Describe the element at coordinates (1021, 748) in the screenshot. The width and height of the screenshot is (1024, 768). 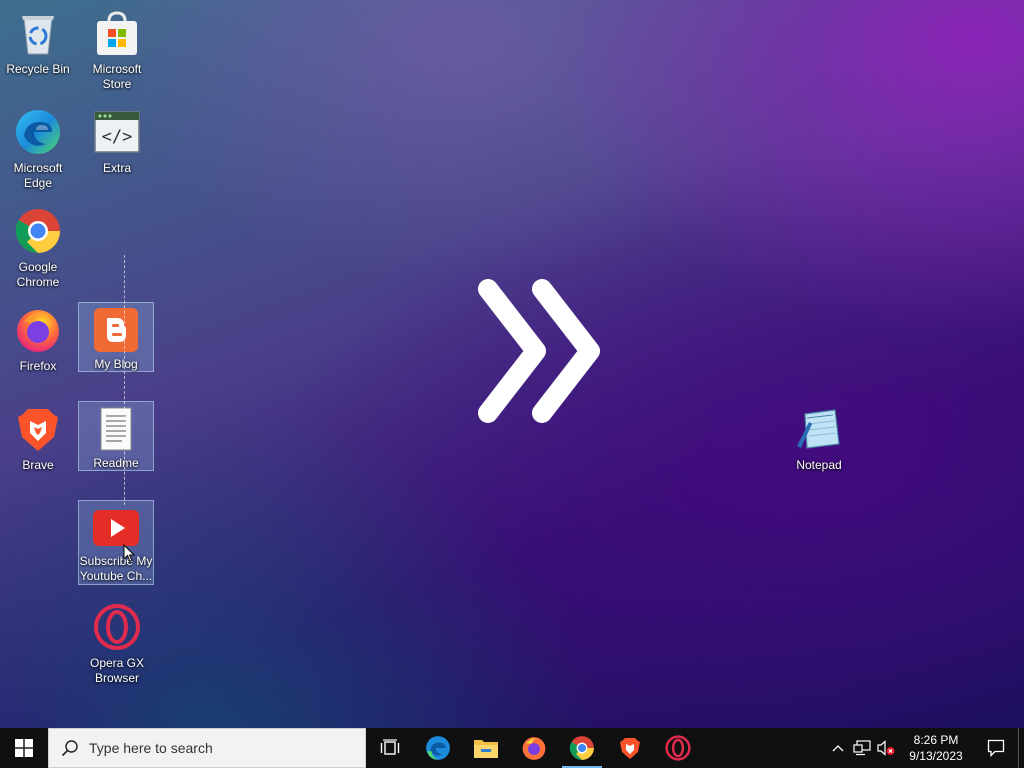
I see `show-desktop-button` at that location.